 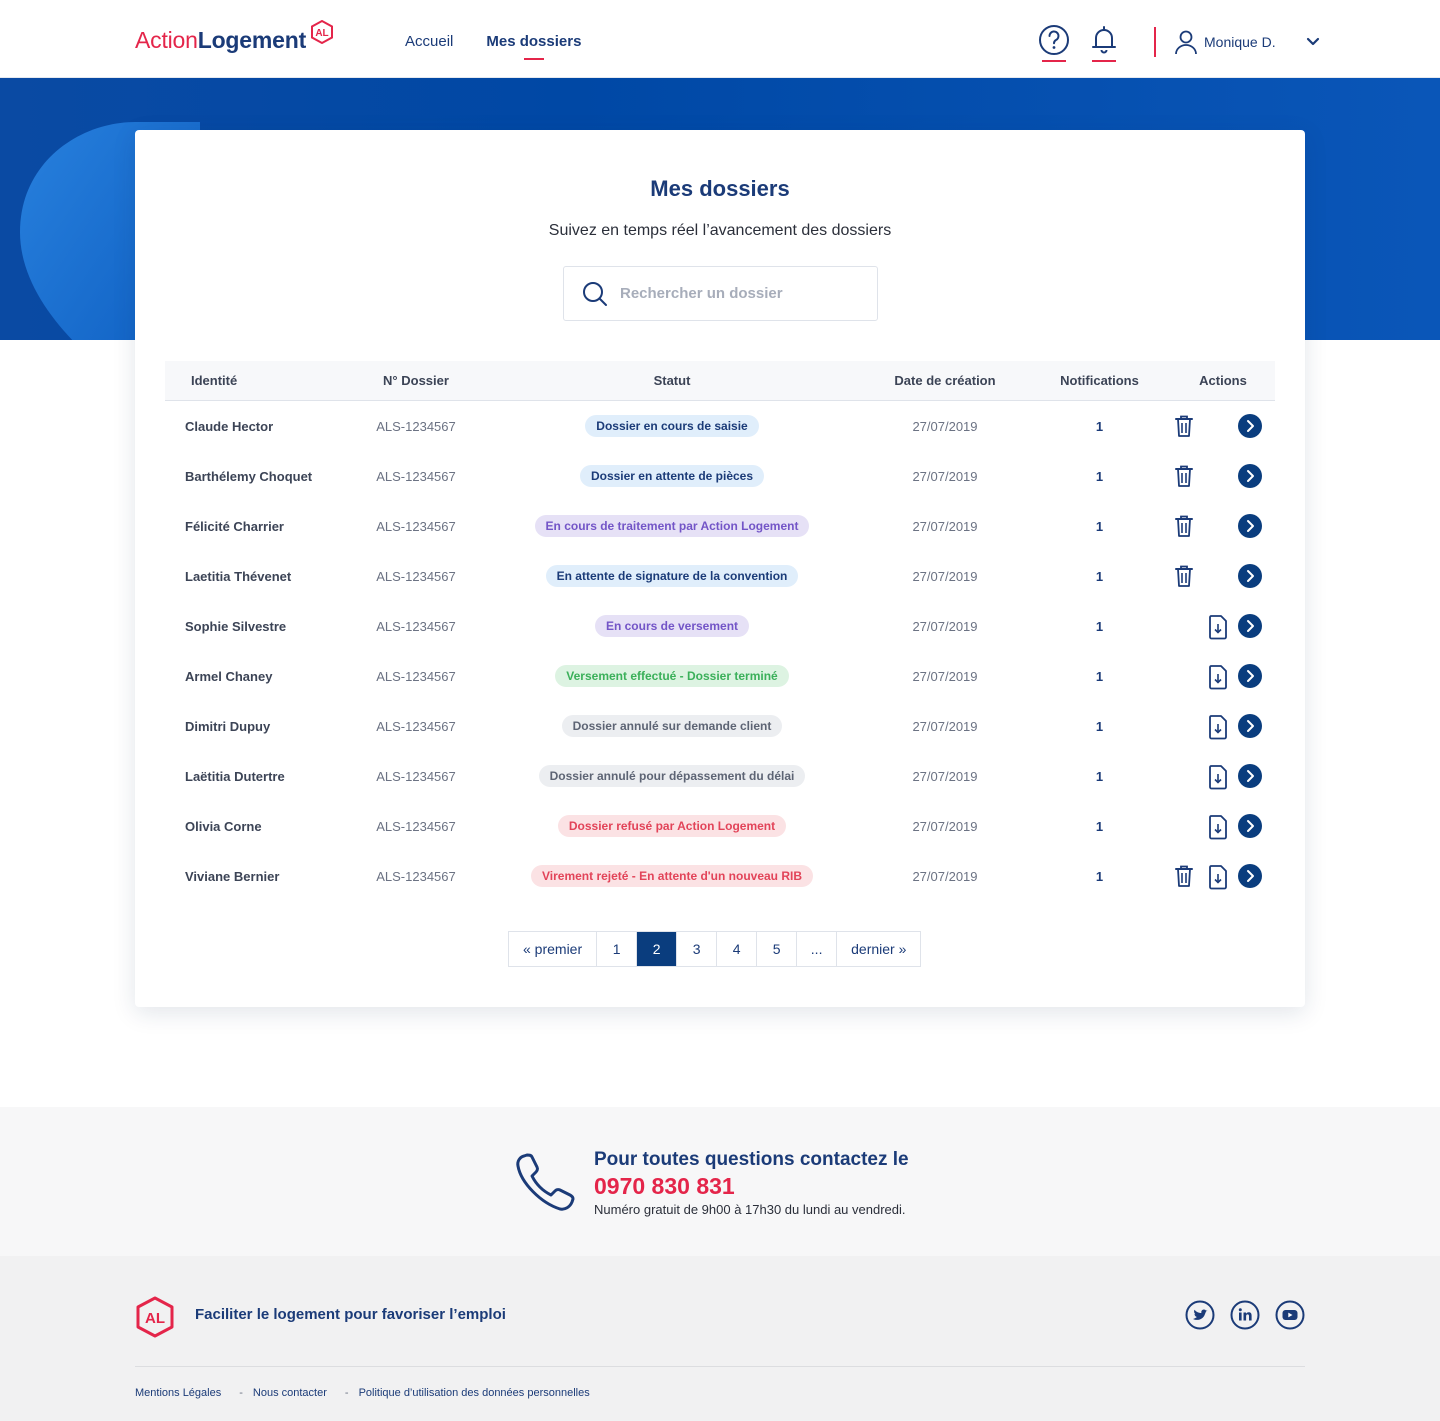 What do you see at coordinates (1186, 42) in the screenshot?
I see `user-icon` at bounding box center [1186, 42].